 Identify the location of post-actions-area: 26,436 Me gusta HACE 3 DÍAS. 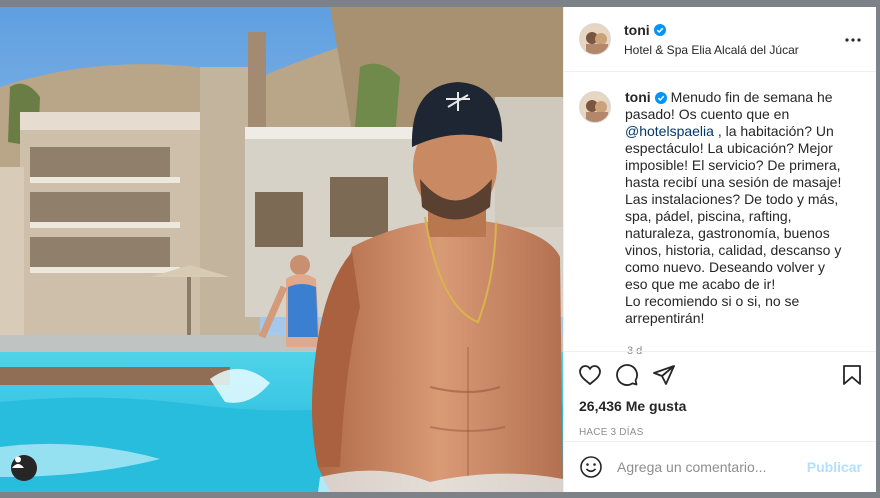
(720, 394).